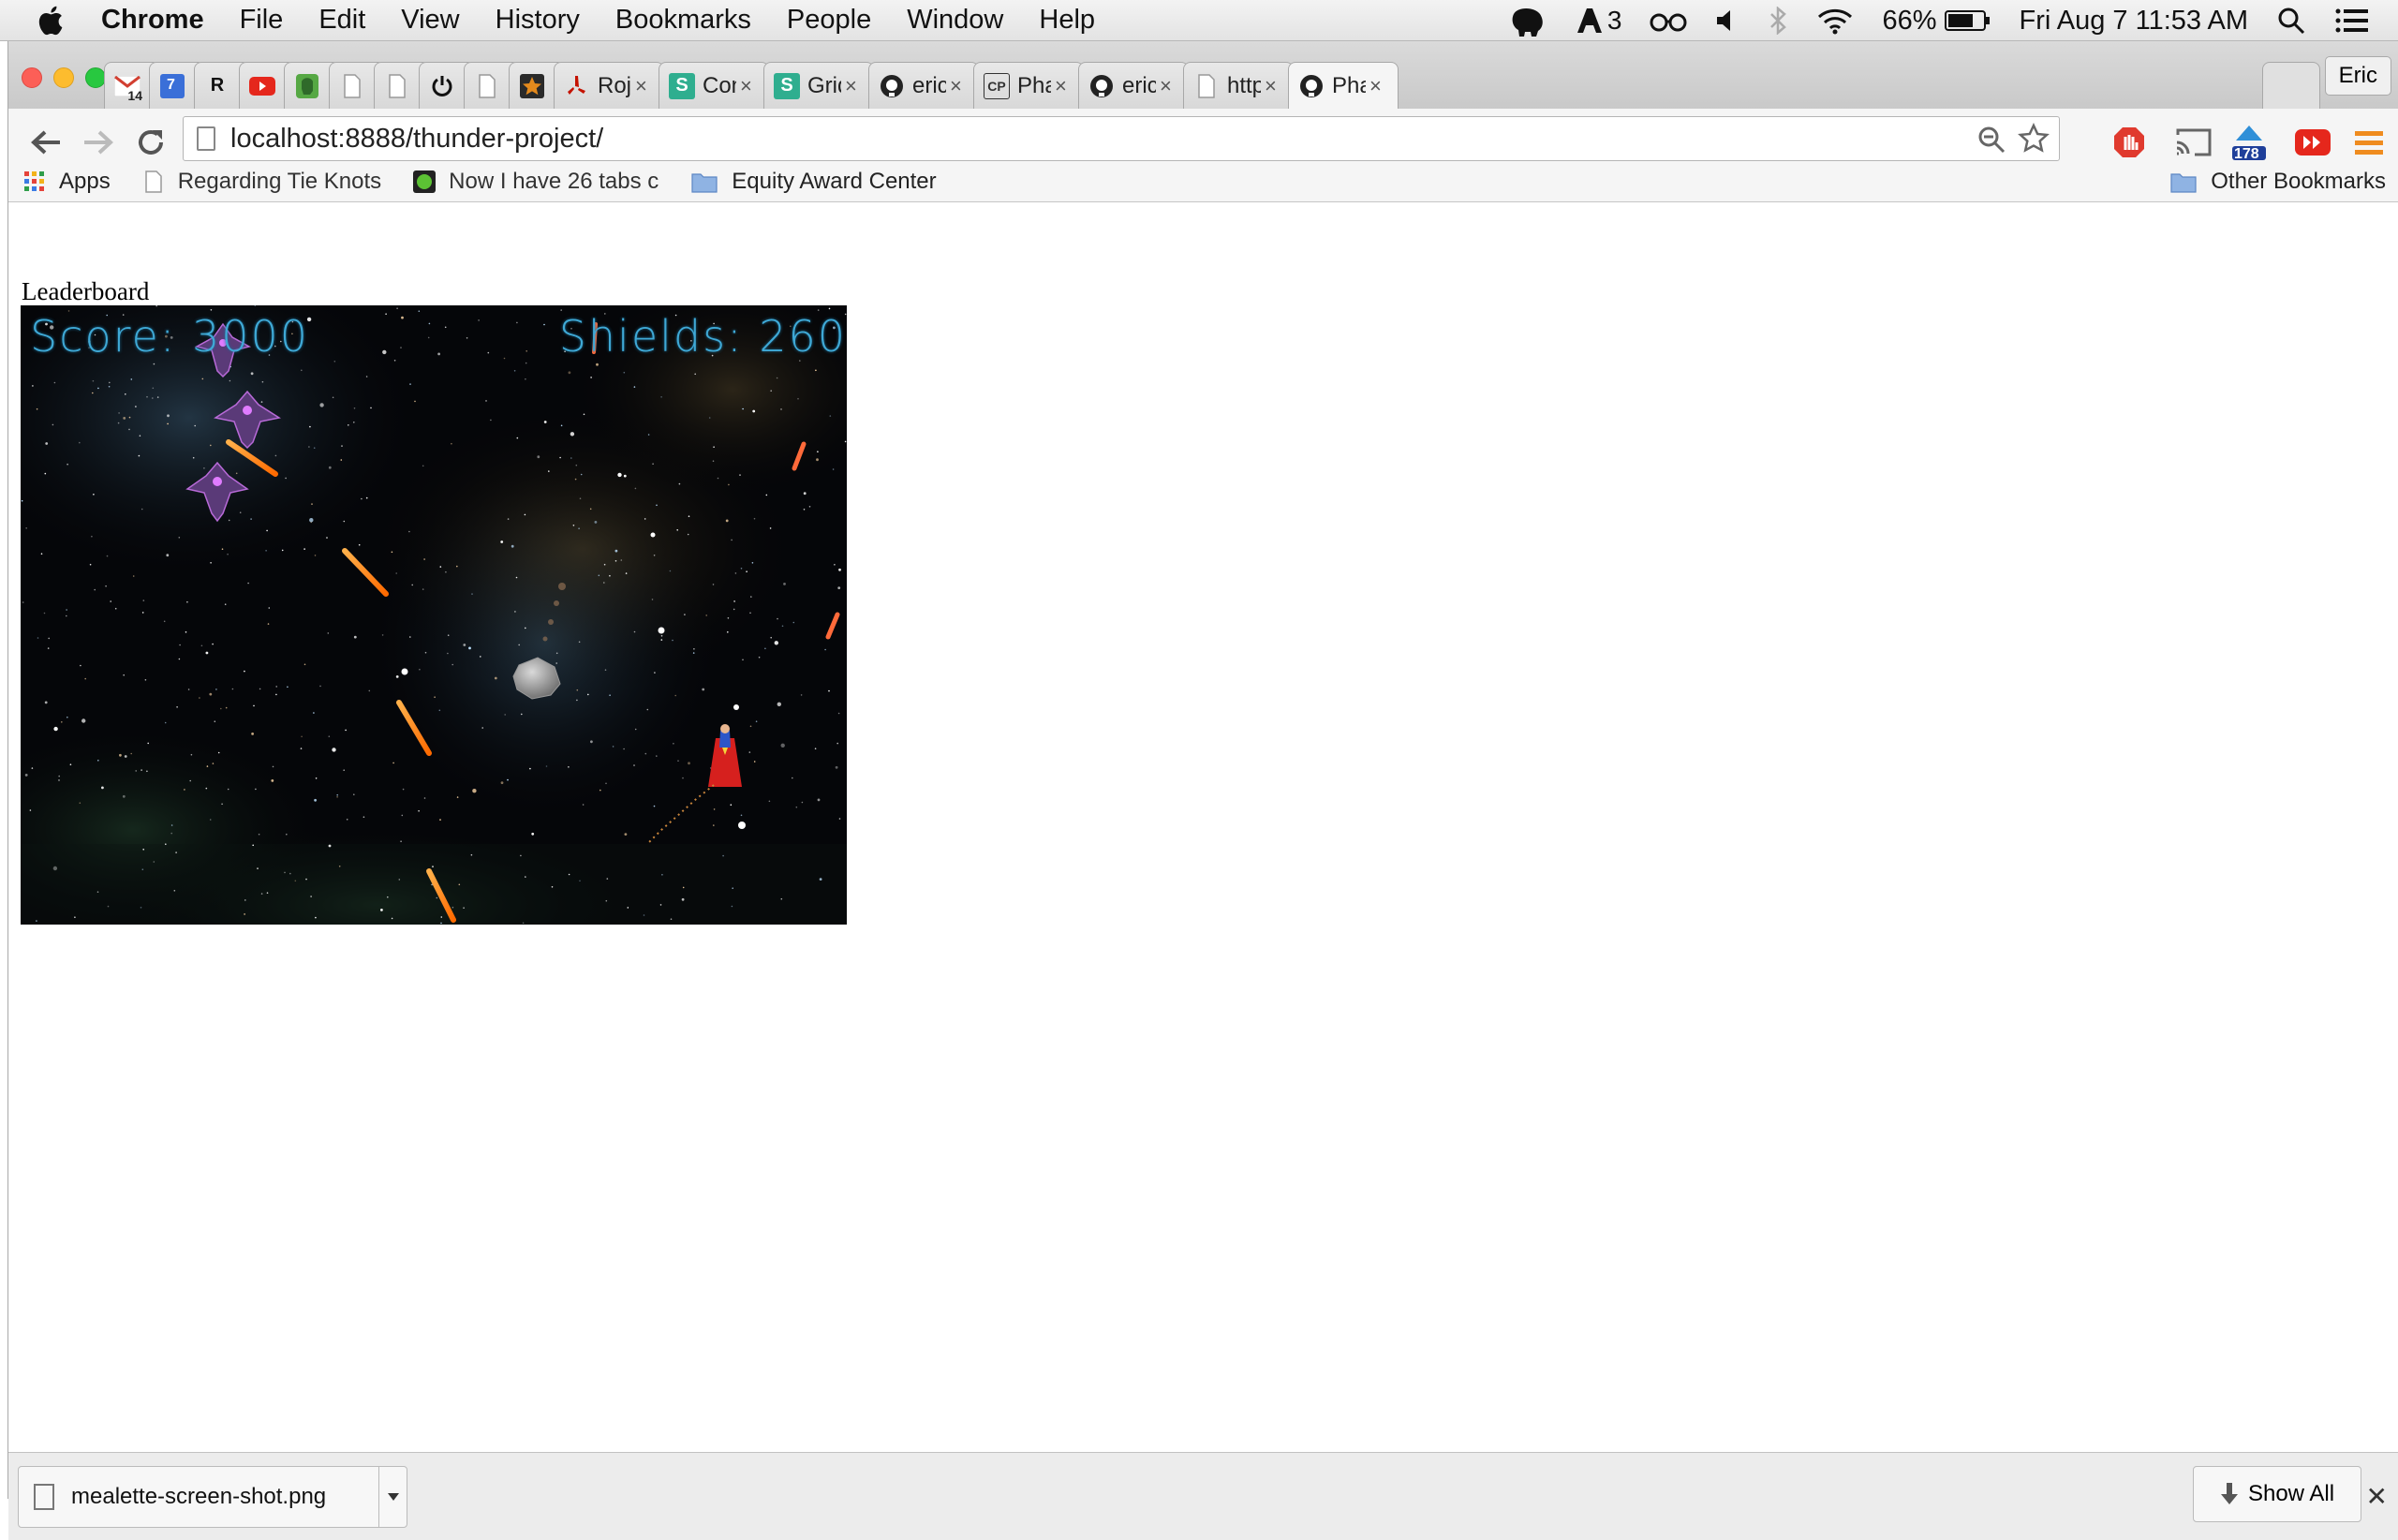 The height and width of the screenshot is (1540, 2398). I want to click on minimize-window-button, so click(63, 77).